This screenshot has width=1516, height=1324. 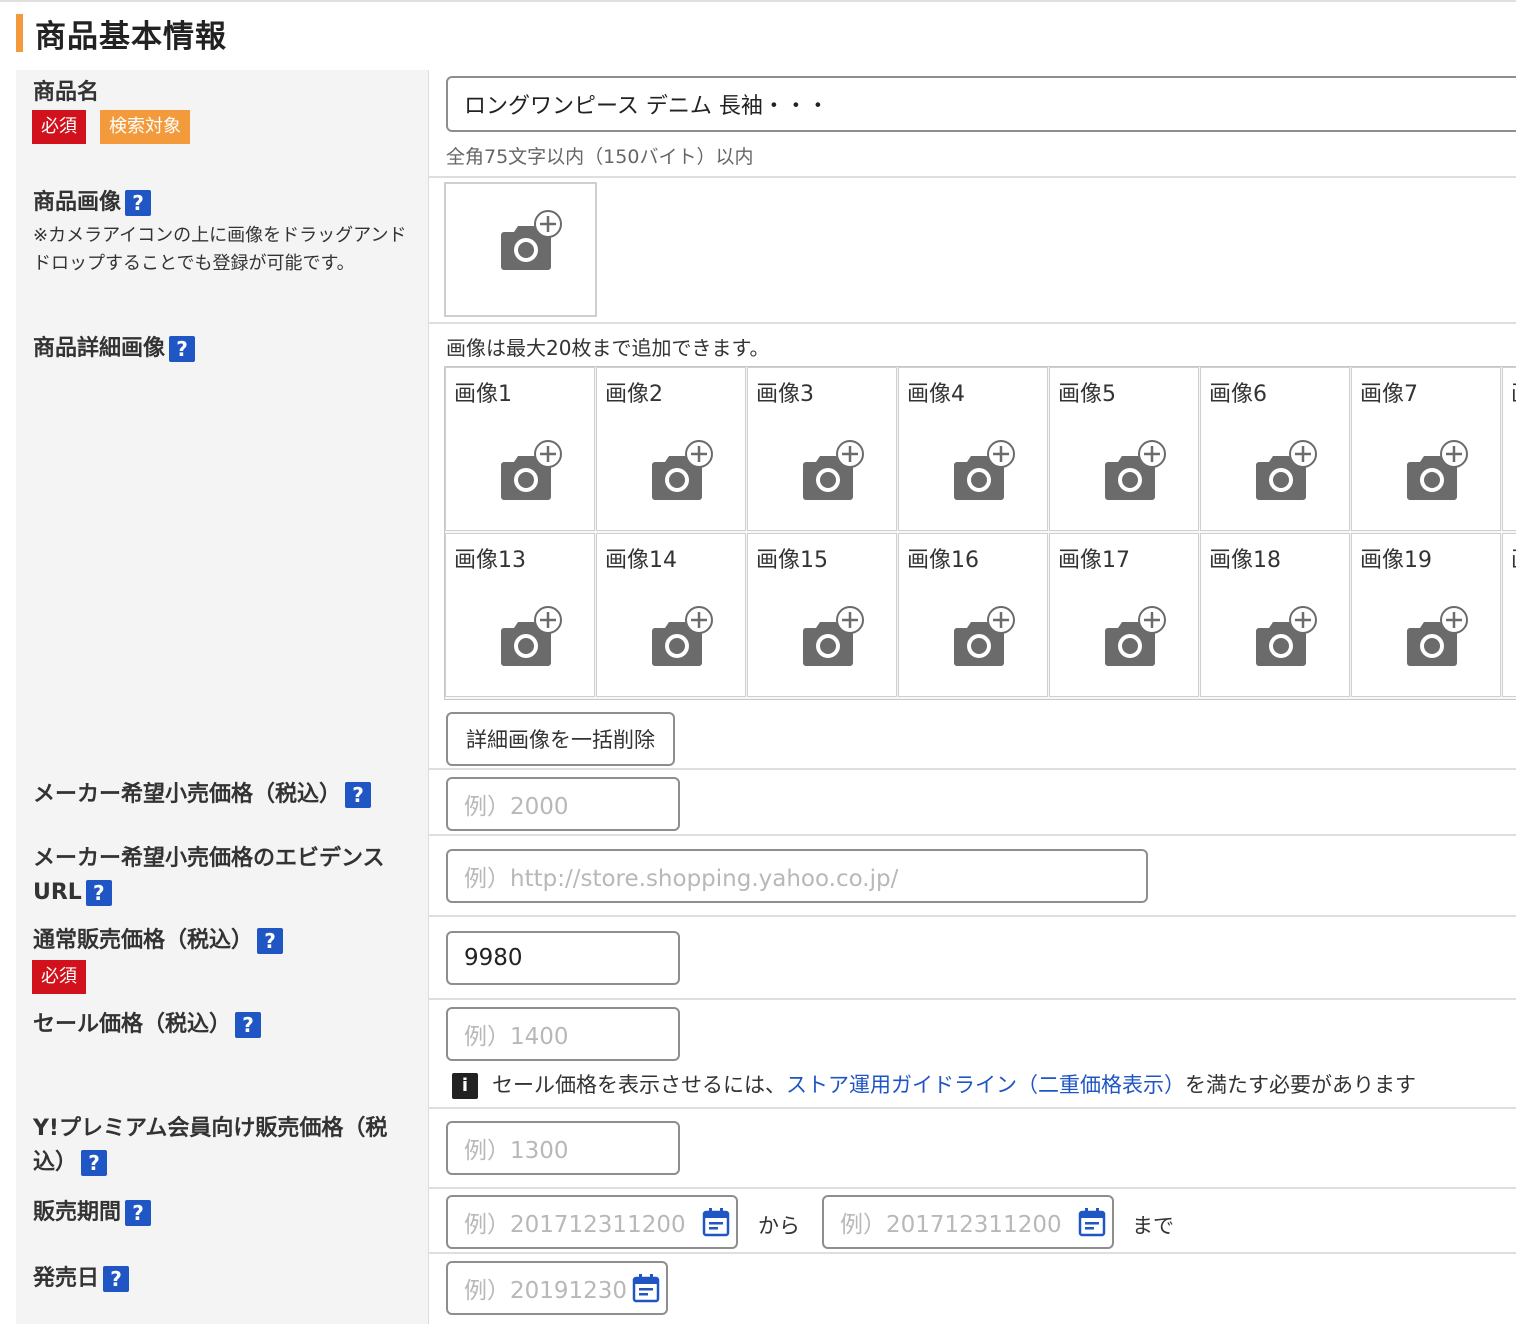 I want to click on sale-period-from-input: 例）201712311200, so click(x=592, y=1222).